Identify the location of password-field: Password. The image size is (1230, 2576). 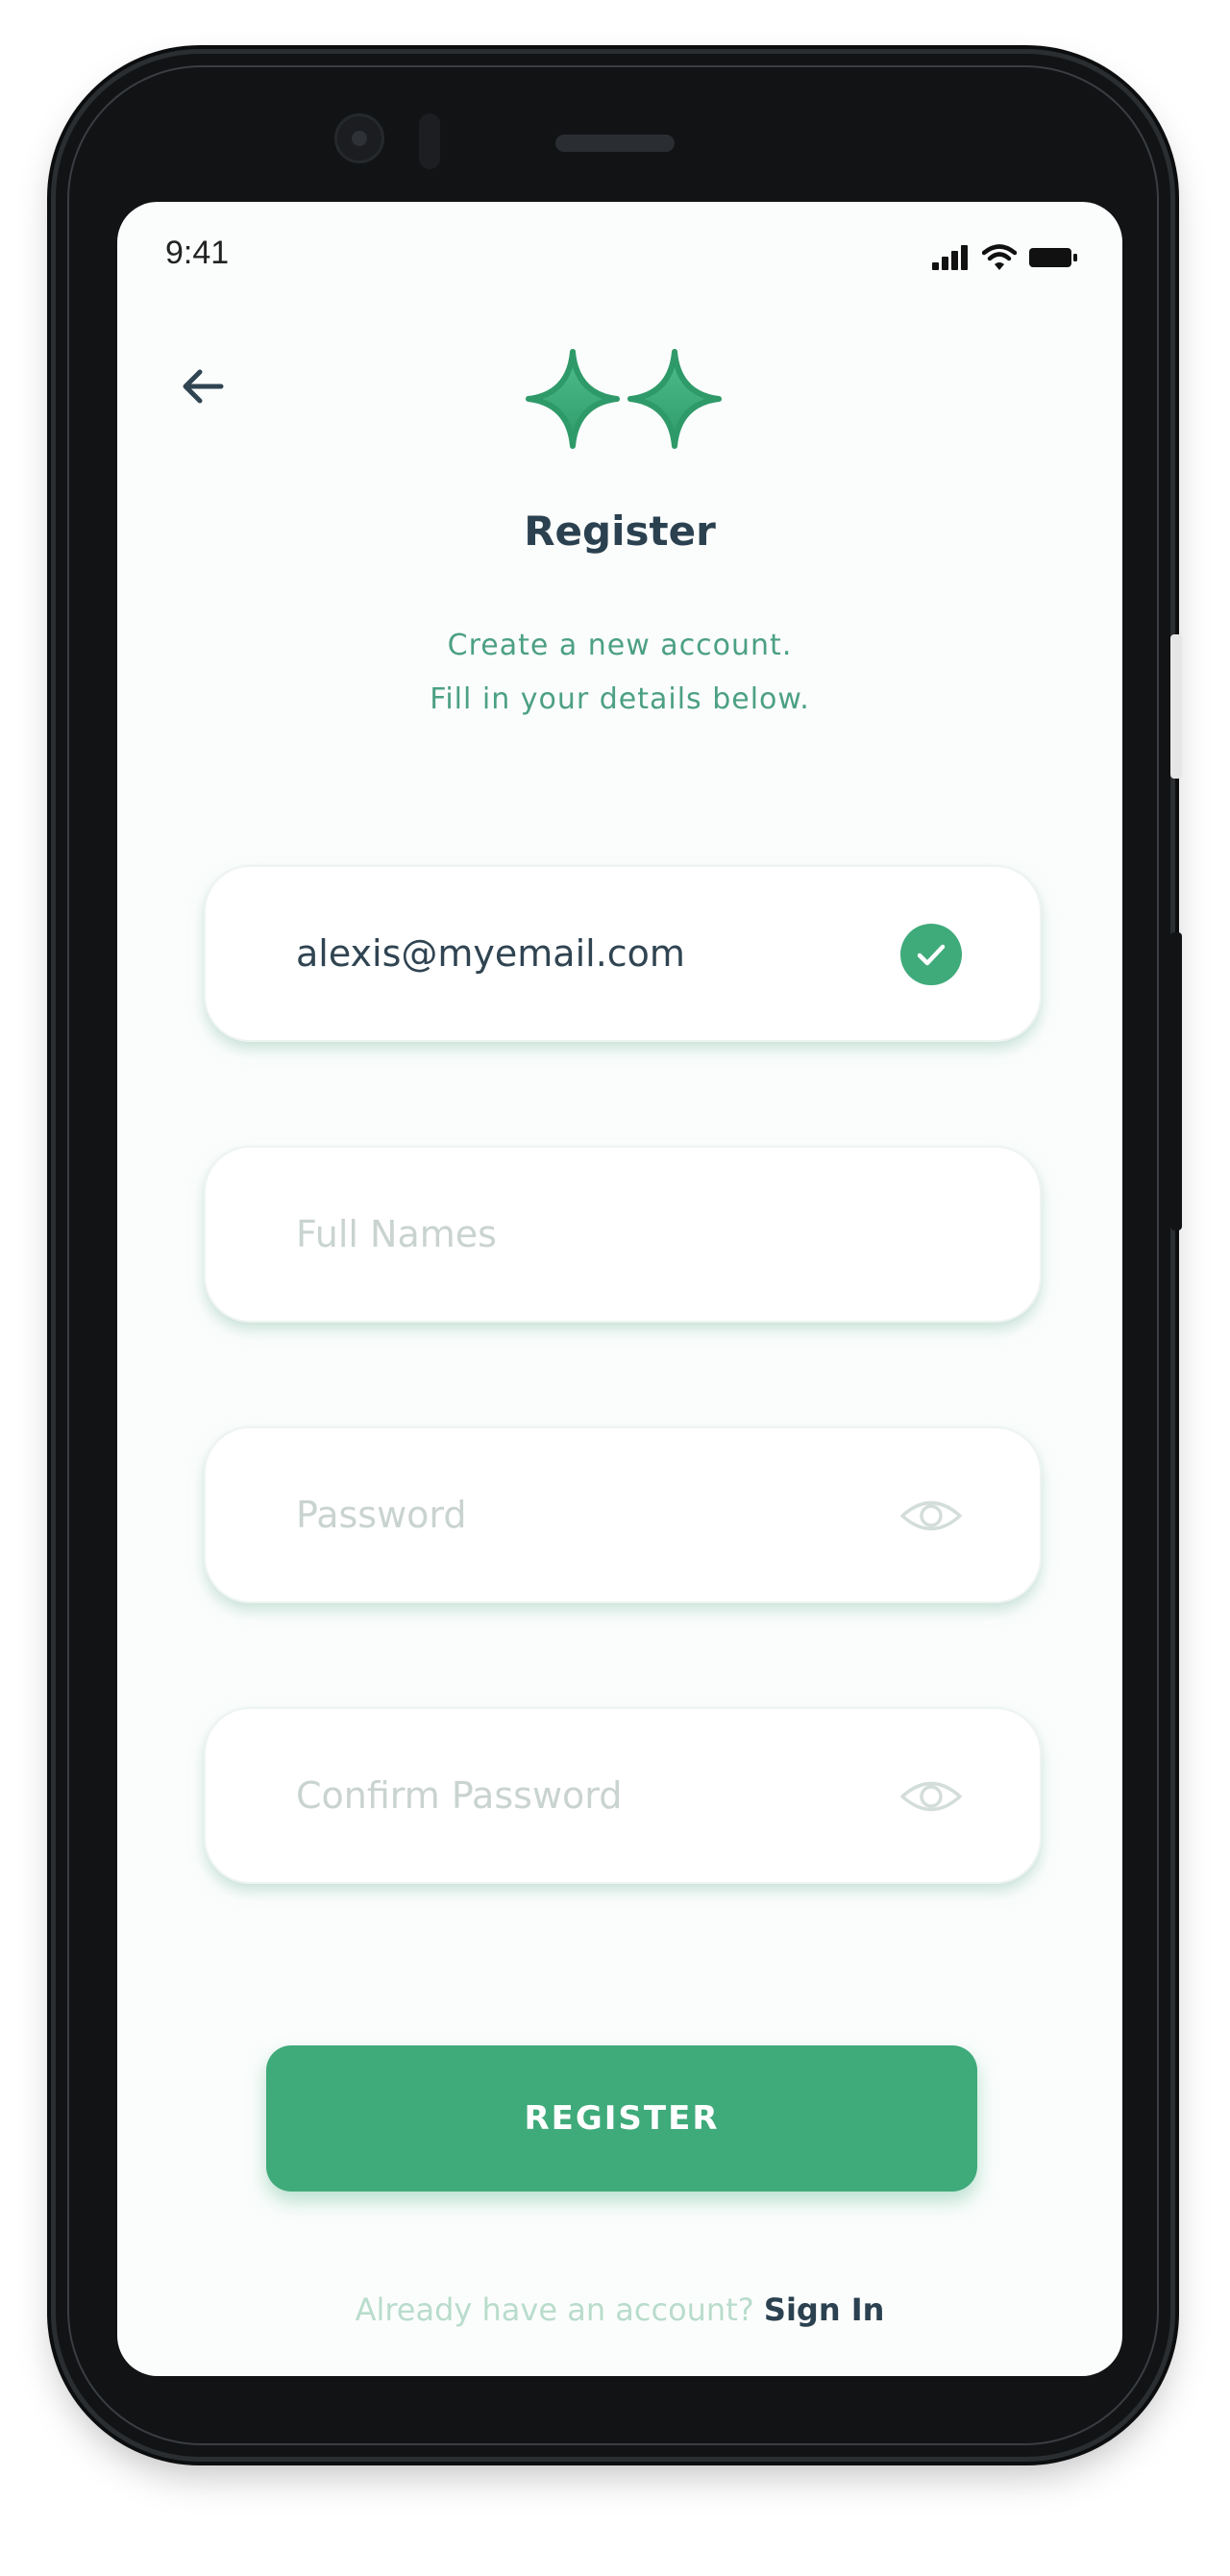
(623, 1514).